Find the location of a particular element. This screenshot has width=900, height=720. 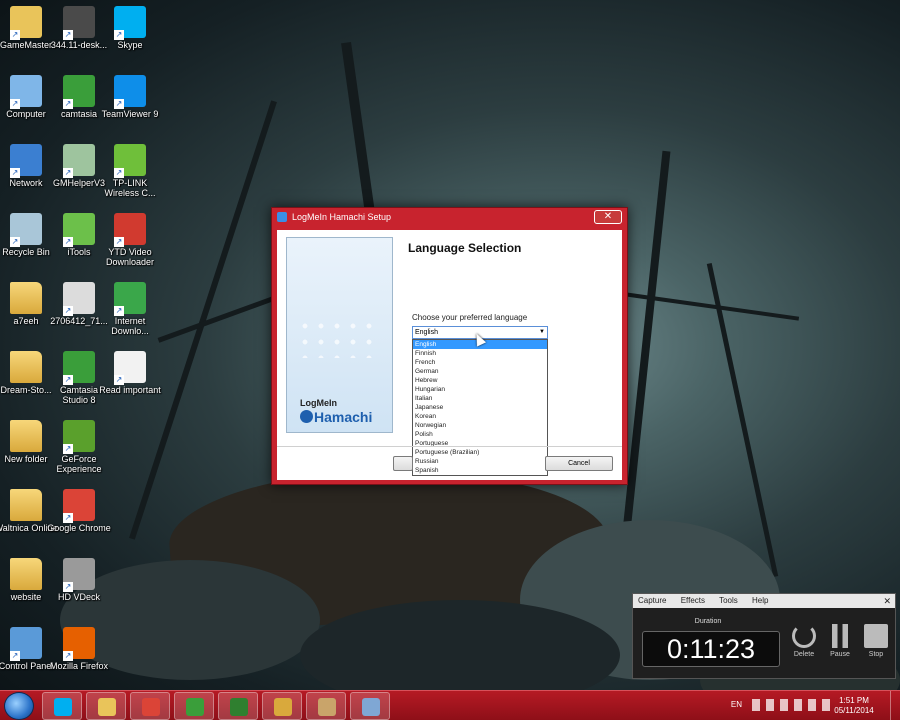

show-desktop-button is located at coordinates (895, 705).